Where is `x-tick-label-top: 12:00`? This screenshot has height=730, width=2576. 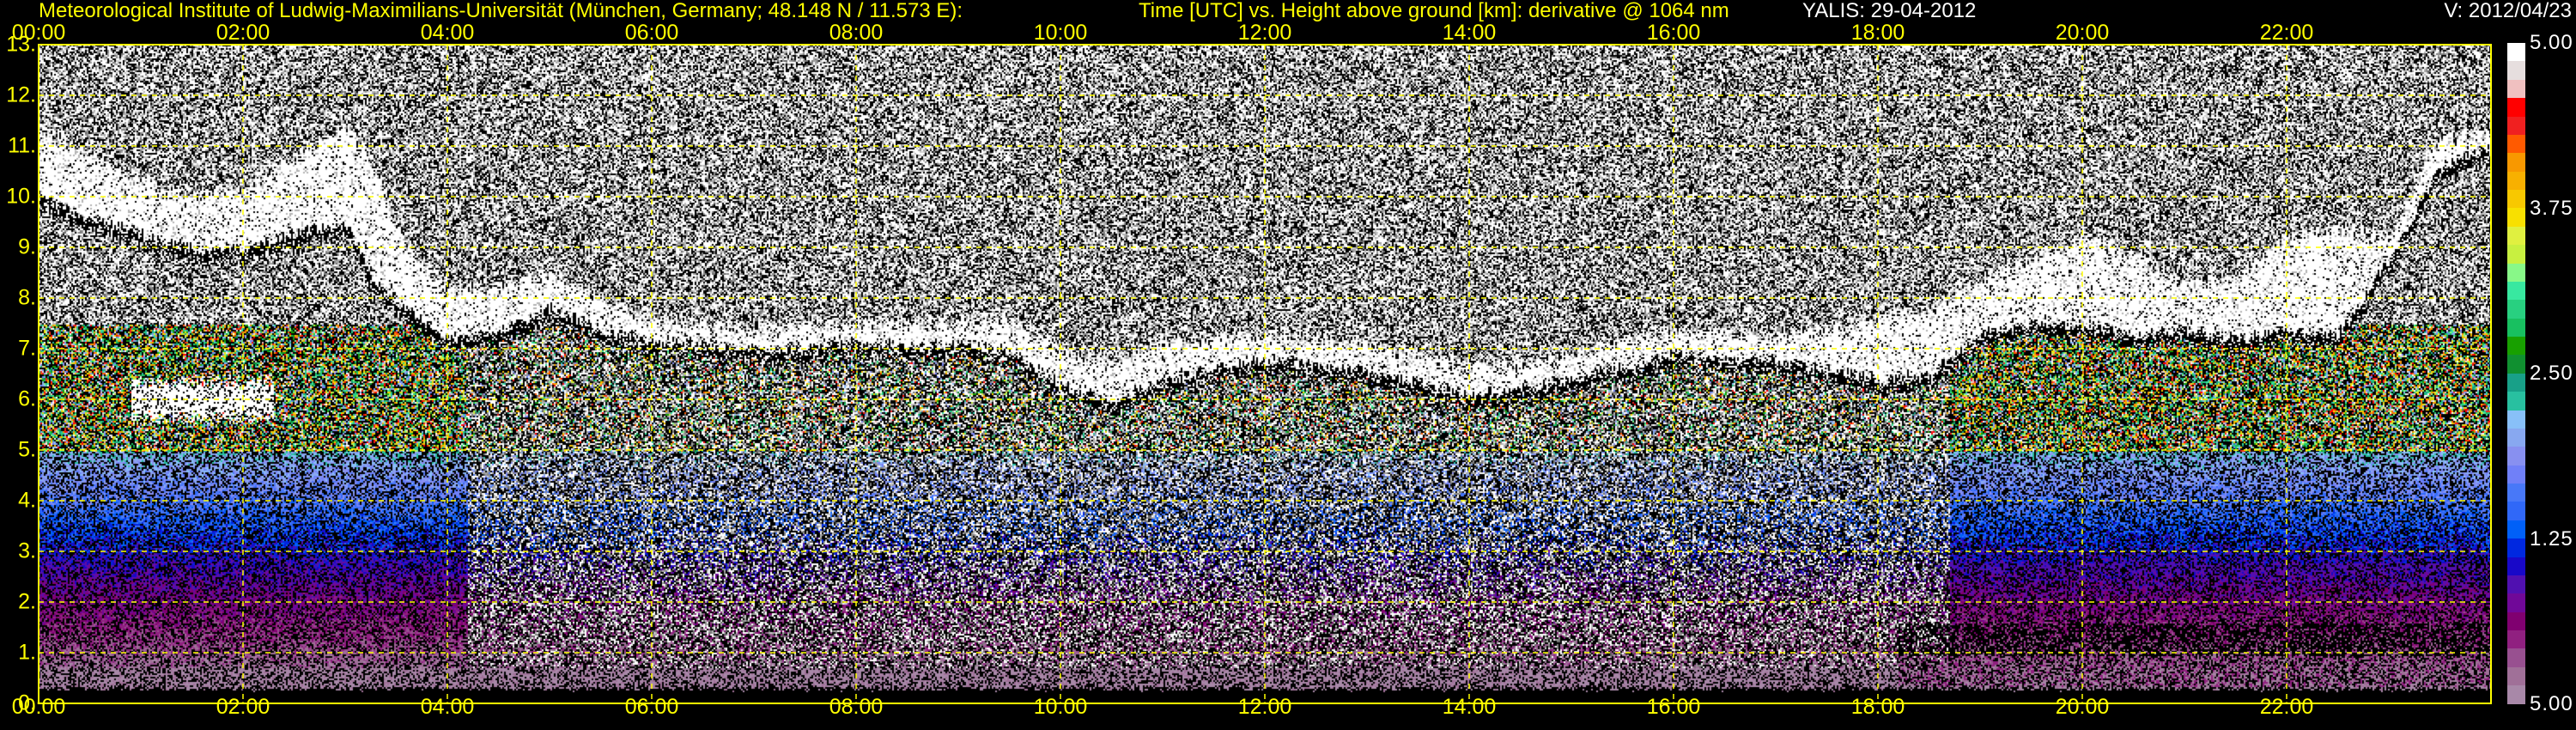 x-tick-label-top: 12:00 is located at coordinates (1265, 33).